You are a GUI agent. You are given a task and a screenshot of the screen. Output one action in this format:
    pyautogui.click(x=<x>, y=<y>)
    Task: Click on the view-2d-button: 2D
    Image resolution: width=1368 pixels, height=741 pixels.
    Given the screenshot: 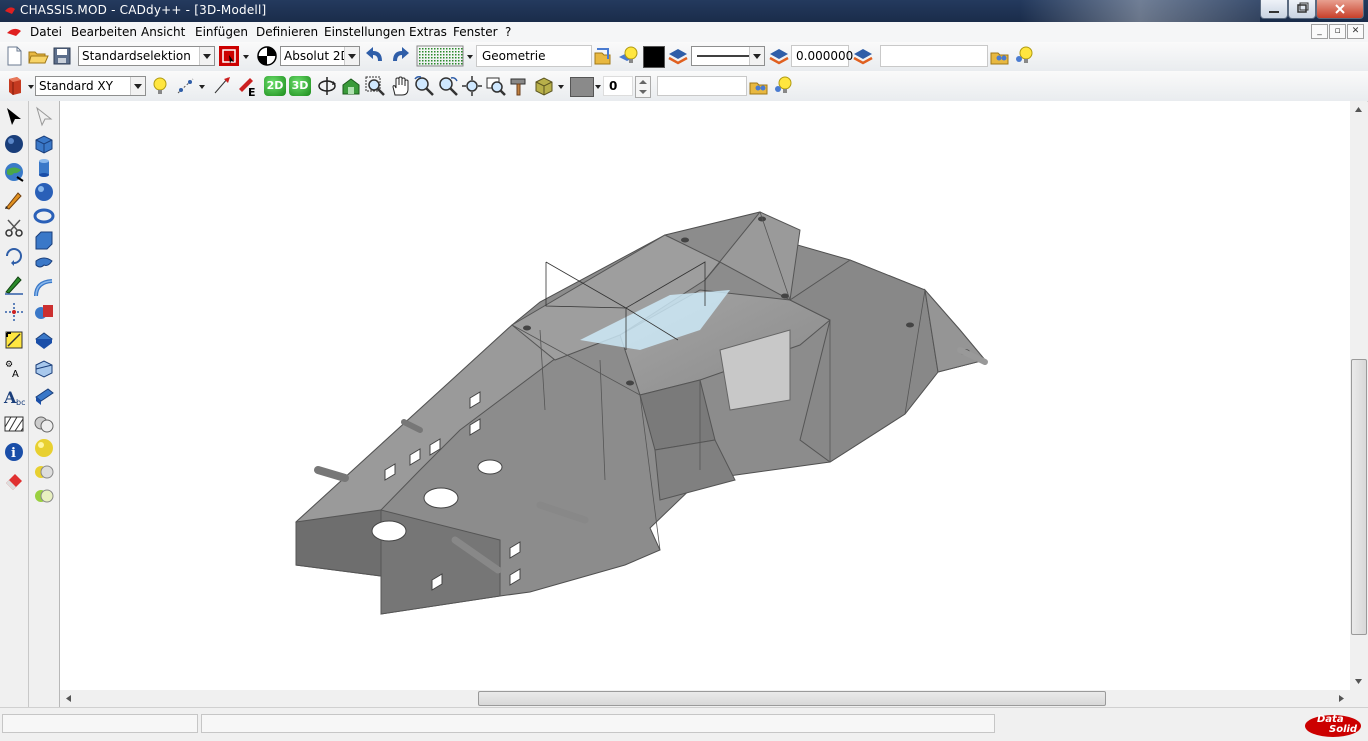 What is the action you would take?
    pyautogui.click(x=275, y=86)
    